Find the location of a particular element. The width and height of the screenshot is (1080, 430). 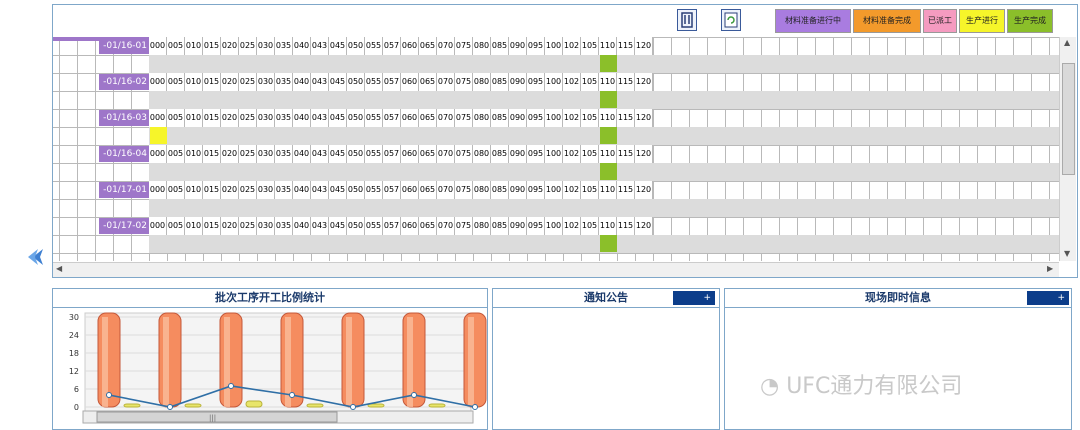

batch-row-label: -01/16-02 is located at coordinates (124, 82).